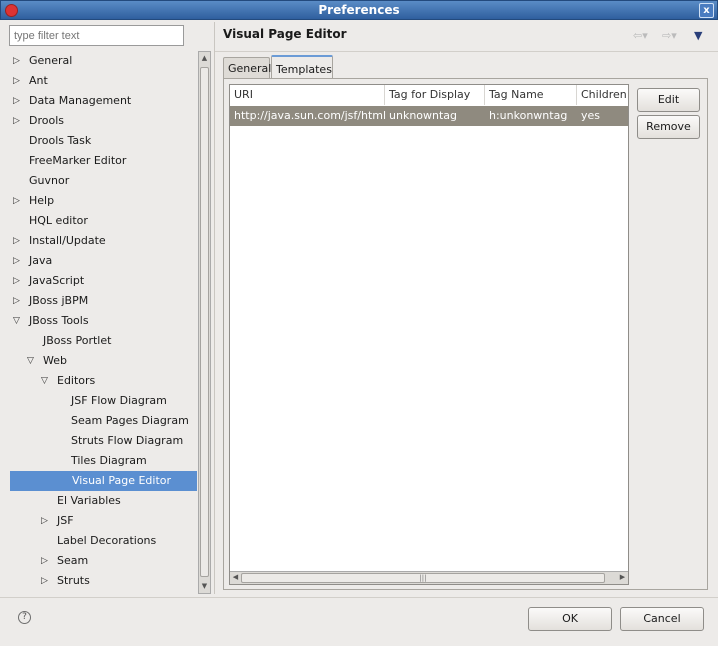 Image resolution: width=718 pixels, height=646 pixels. Describe the element at coordinates (55, 360) in the screenshot. I see `tree-item-label: Web` at that location.